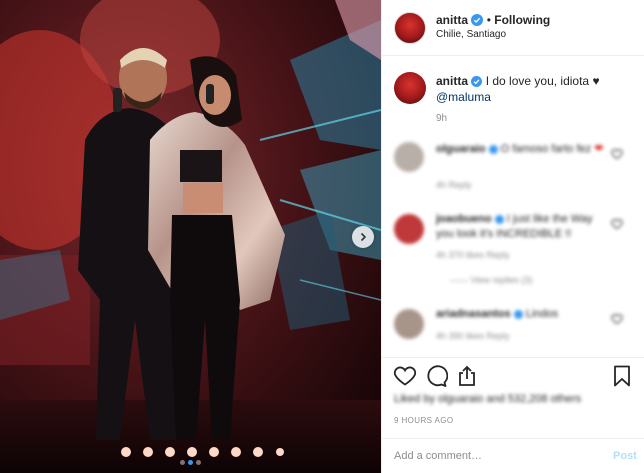 Image resolution: width=644 pixels, height=473 pixels. Describe the element at coordinates (464, 219) in the screenshot. I see `comment-username: joaobueno` at that location.